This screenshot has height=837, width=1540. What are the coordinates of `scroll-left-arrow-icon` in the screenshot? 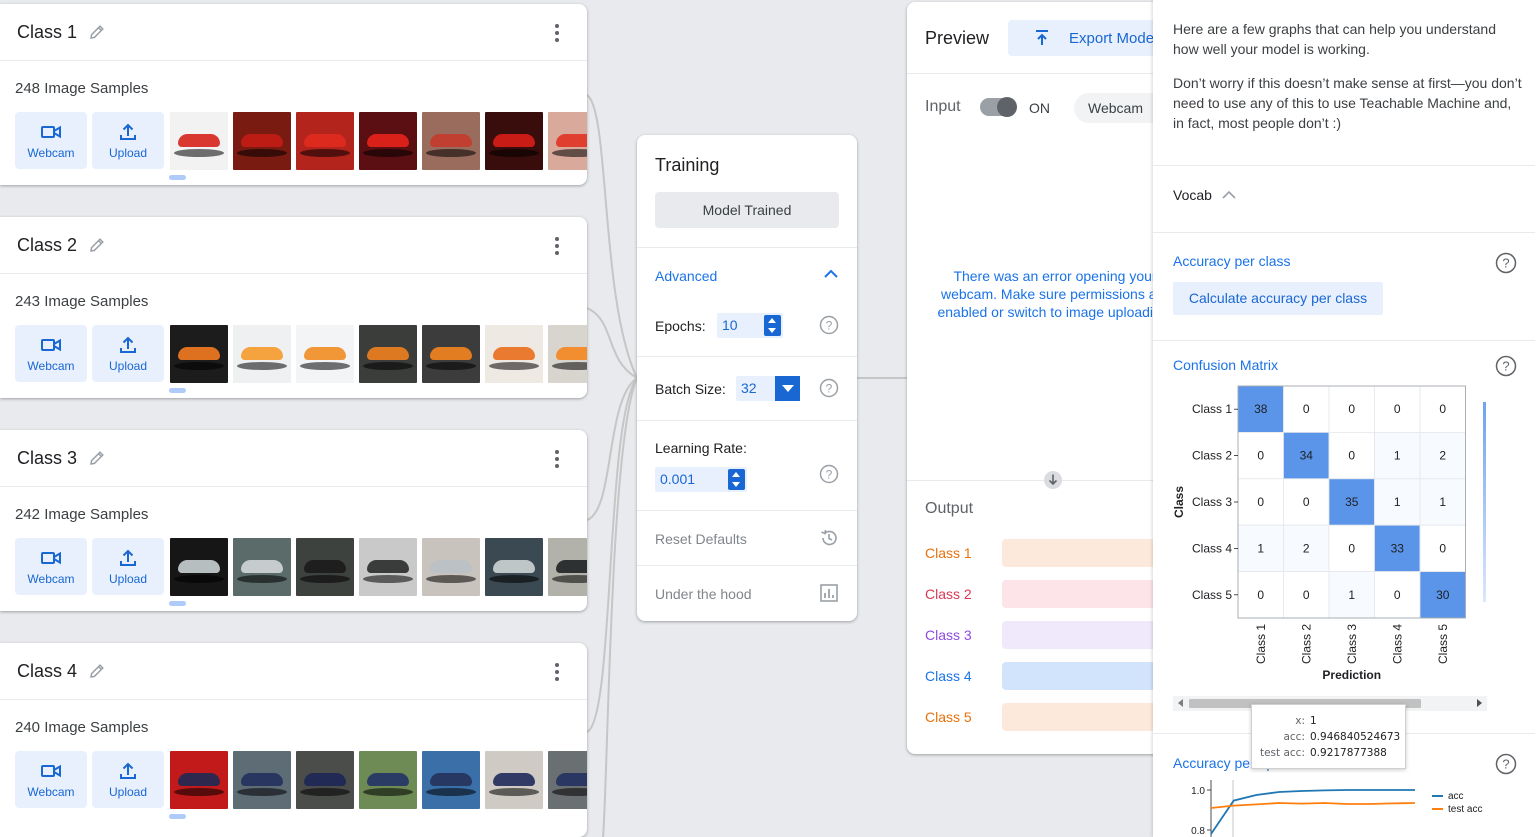 It's located at (1180, 703).